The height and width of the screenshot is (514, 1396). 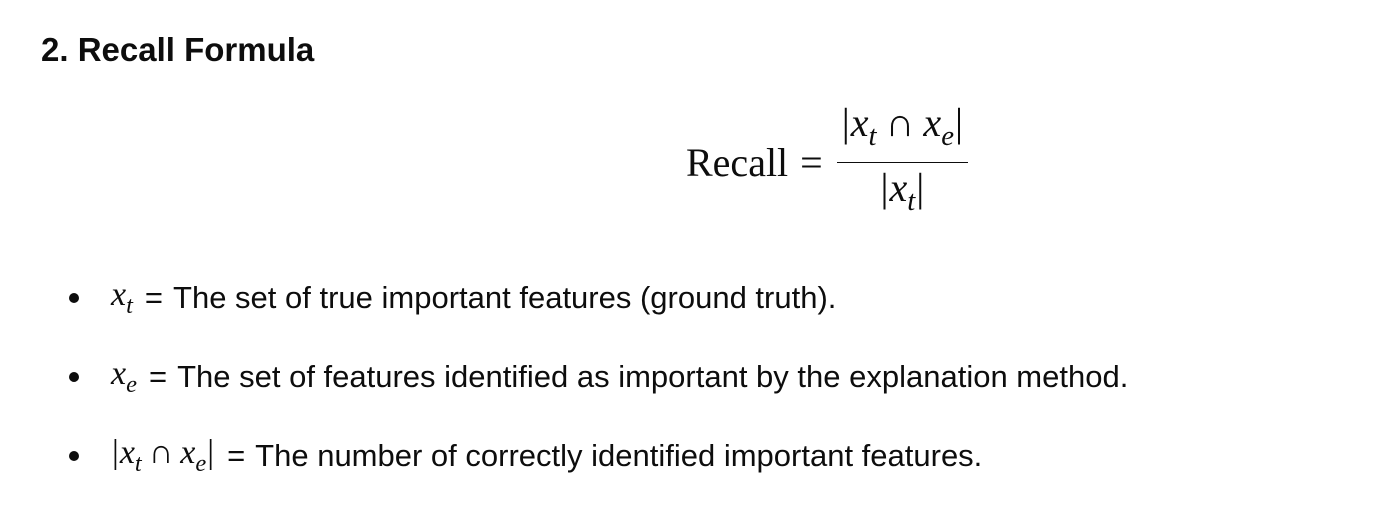 I want to click on recall-formula: Recall = |xt ∩ xe| |xt|, so click(x=827, y=160).